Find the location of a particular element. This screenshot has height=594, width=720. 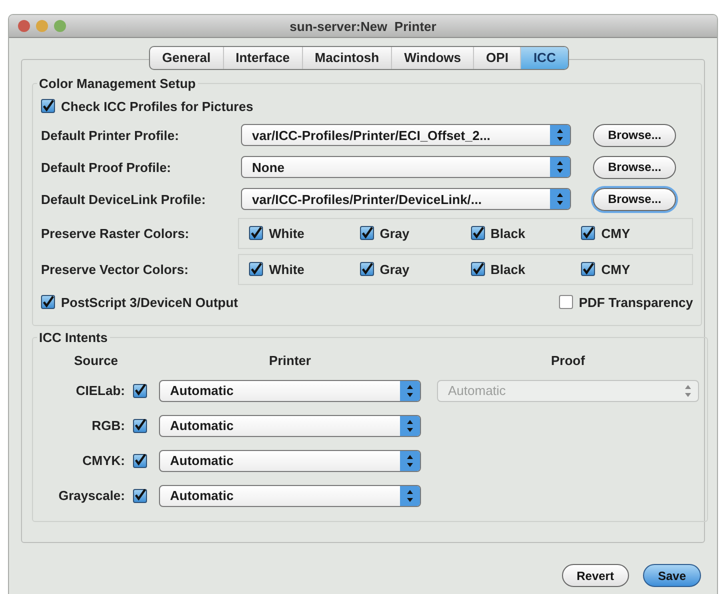

tab: Interface is located at coordinates (263, 58).